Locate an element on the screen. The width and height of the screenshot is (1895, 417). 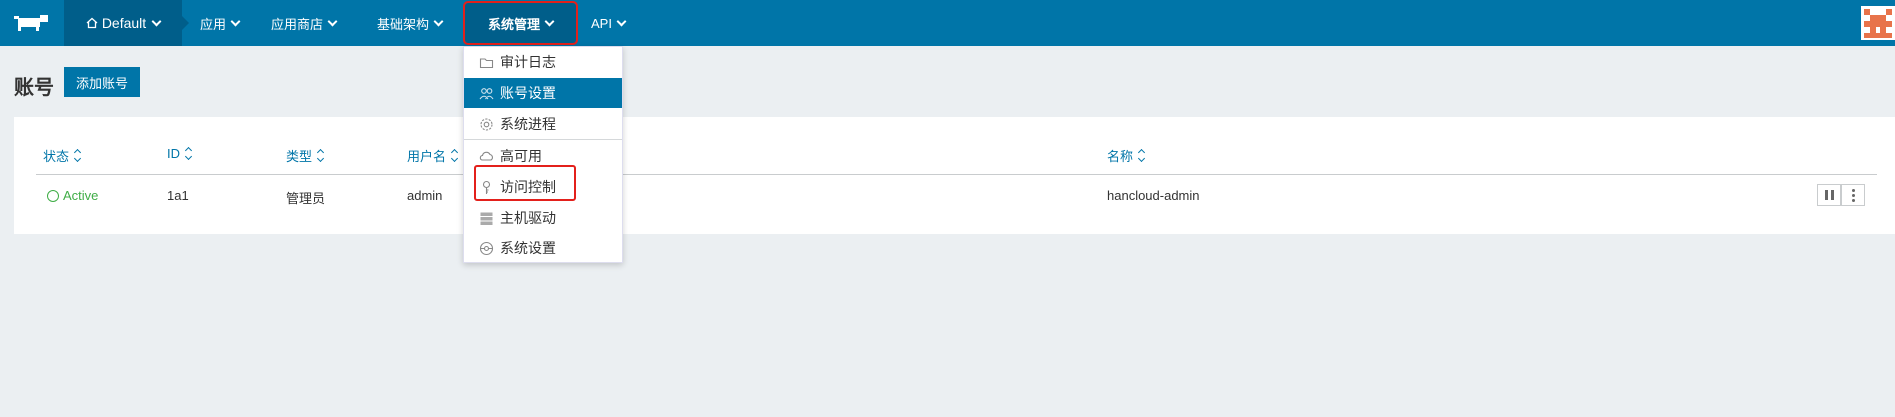
row-state-label: Active is located at coordinates (81, 195).